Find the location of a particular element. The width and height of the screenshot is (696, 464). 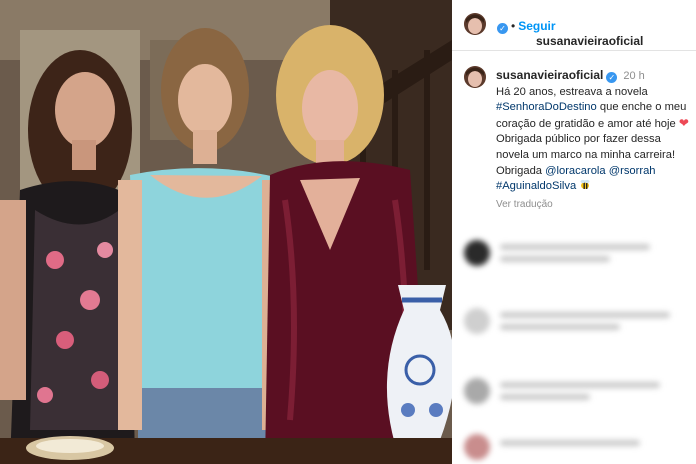

caption-avatar is located at coordinates (475, 77).